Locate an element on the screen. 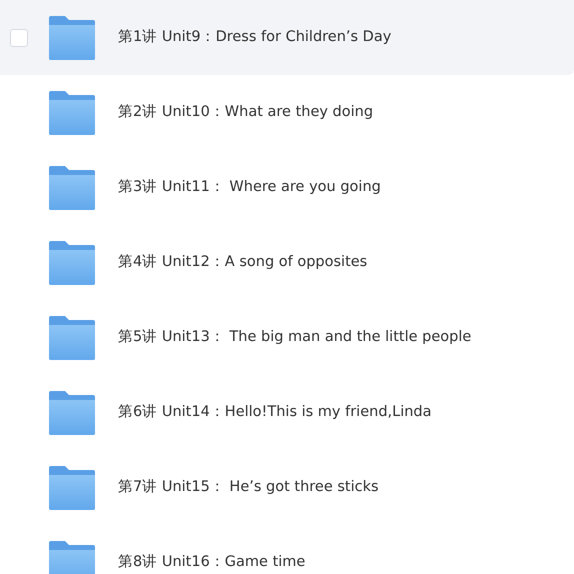 The image size is (574, 574). folder-name: 第6讲 Unit14：Hello!This is my friend,Linda is located at coordinates (275, 412).